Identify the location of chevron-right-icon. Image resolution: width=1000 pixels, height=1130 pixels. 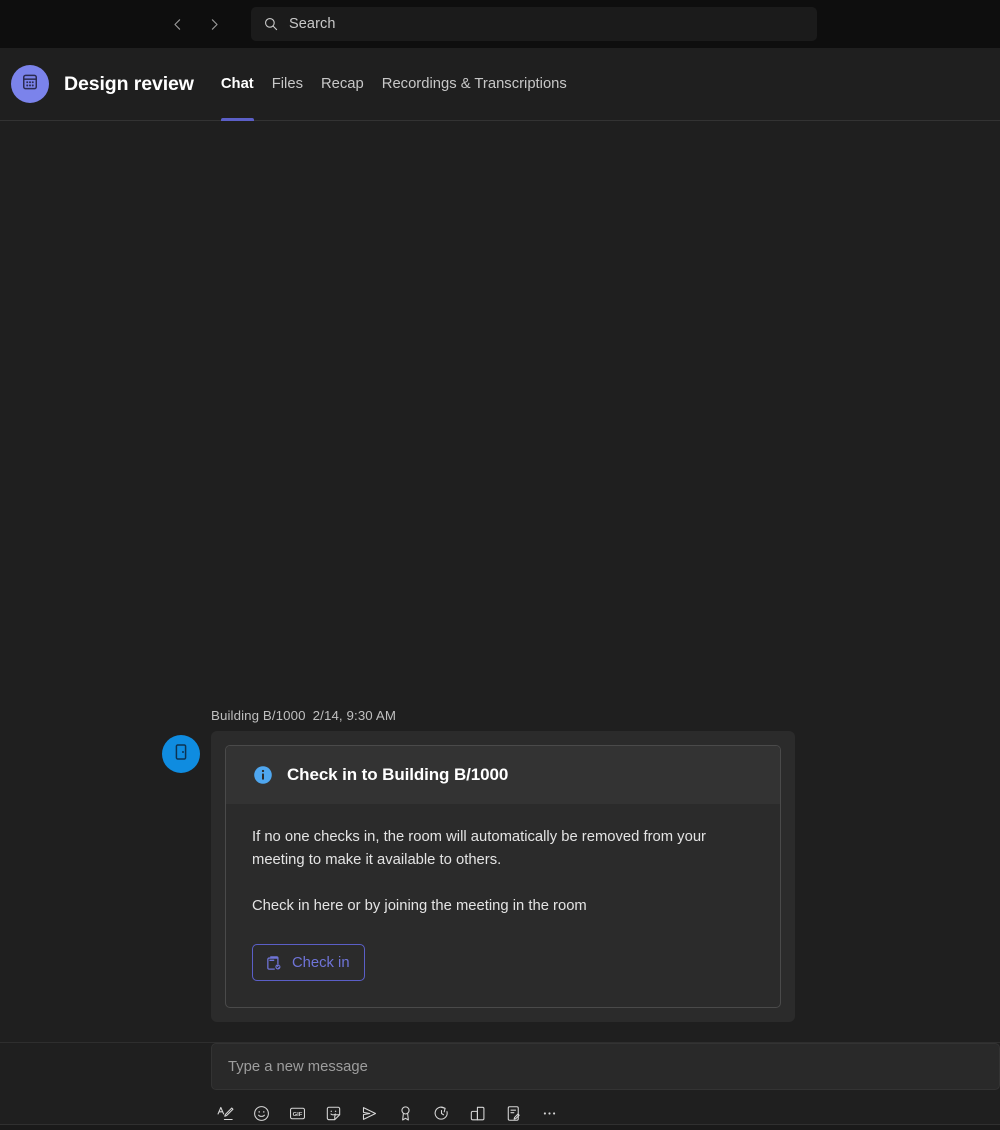
(214, 24).